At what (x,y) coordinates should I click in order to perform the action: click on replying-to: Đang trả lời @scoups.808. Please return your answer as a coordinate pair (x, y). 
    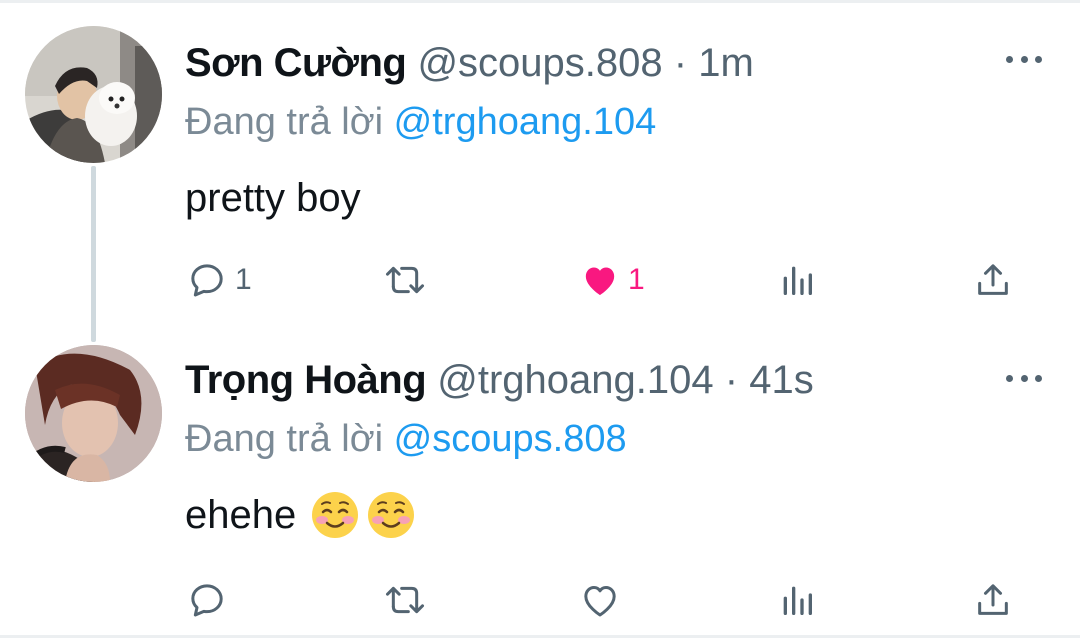
    Looking at the image, I should click on (406, 439).